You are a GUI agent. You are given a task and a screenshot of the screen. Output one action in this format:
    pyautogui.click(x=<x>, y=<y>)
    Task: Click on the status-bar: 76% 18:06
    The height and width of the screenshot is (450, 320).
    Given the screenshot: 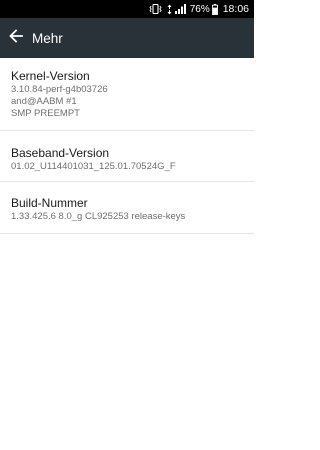 What is the action you would take?
    pyautogui.click(x=127, y=9)
    